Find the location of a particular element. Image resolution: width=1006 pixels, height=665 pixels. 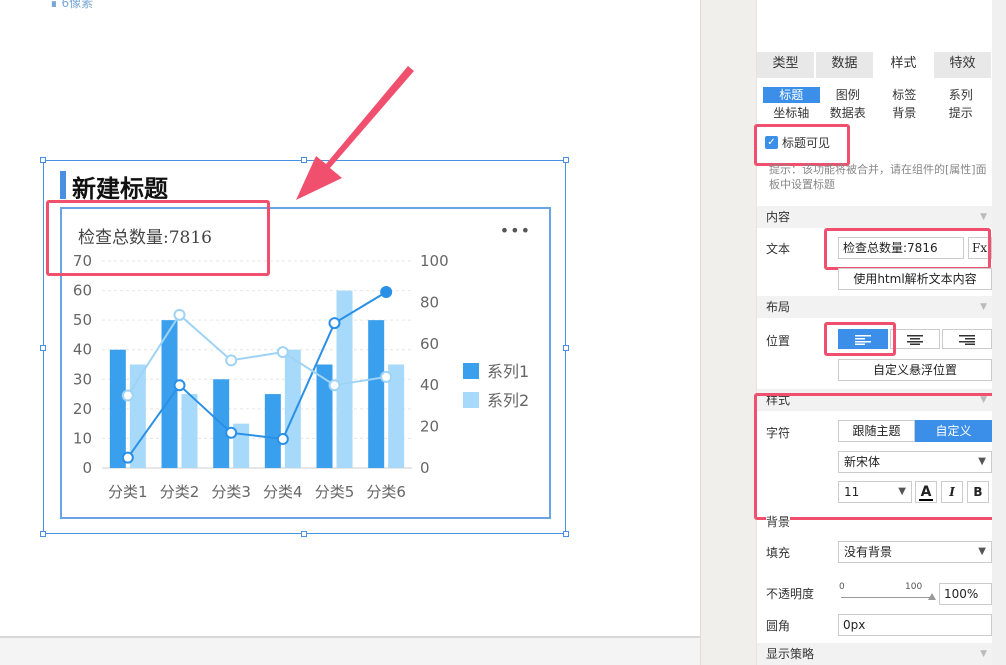

title-accent-bar is located at coordinates (63, 185).